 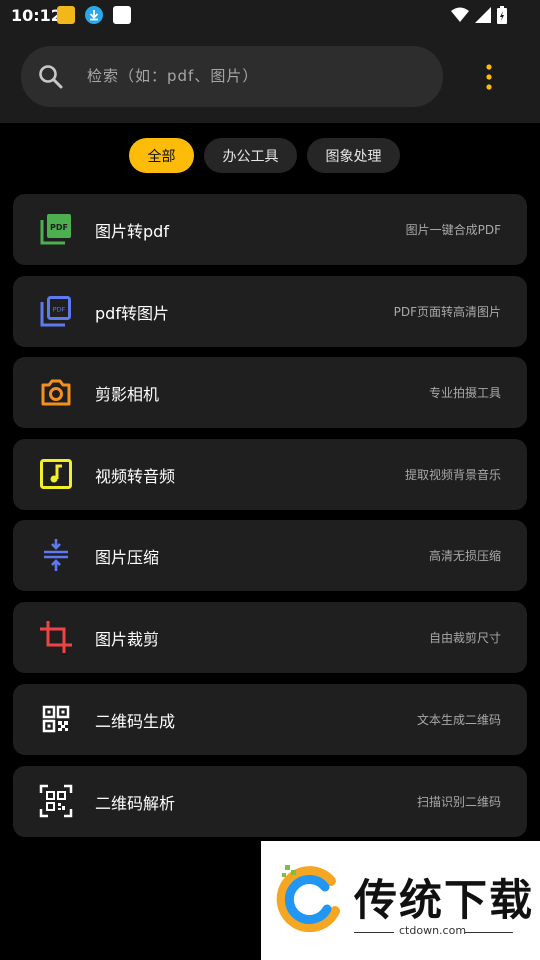 What do you see at coordinates (135, 803) in the screenshot?
I see `tool-title: 二维码解析` at bounding box center [135, 803].